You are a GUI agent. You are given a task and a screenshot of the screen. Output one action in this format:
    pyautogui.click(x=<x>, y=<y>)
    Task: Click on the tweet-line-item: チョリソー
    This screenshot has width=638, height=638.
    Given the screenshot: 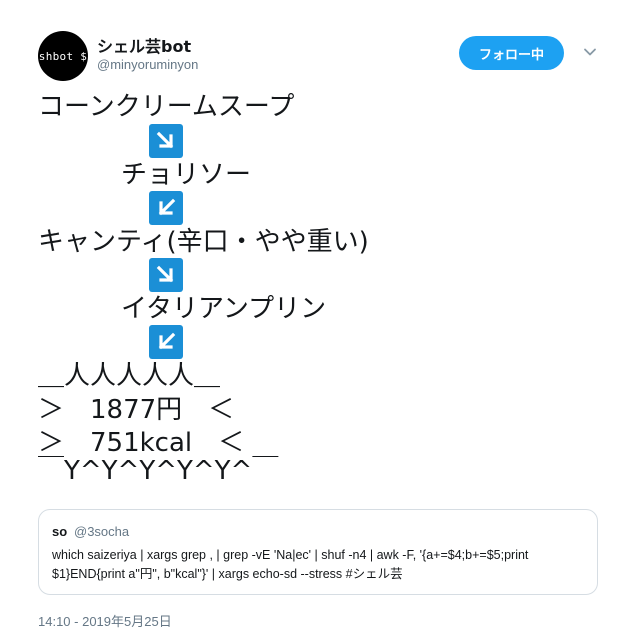 What is the action you would take?
    pyautogui.click(x=186, y=175)
    